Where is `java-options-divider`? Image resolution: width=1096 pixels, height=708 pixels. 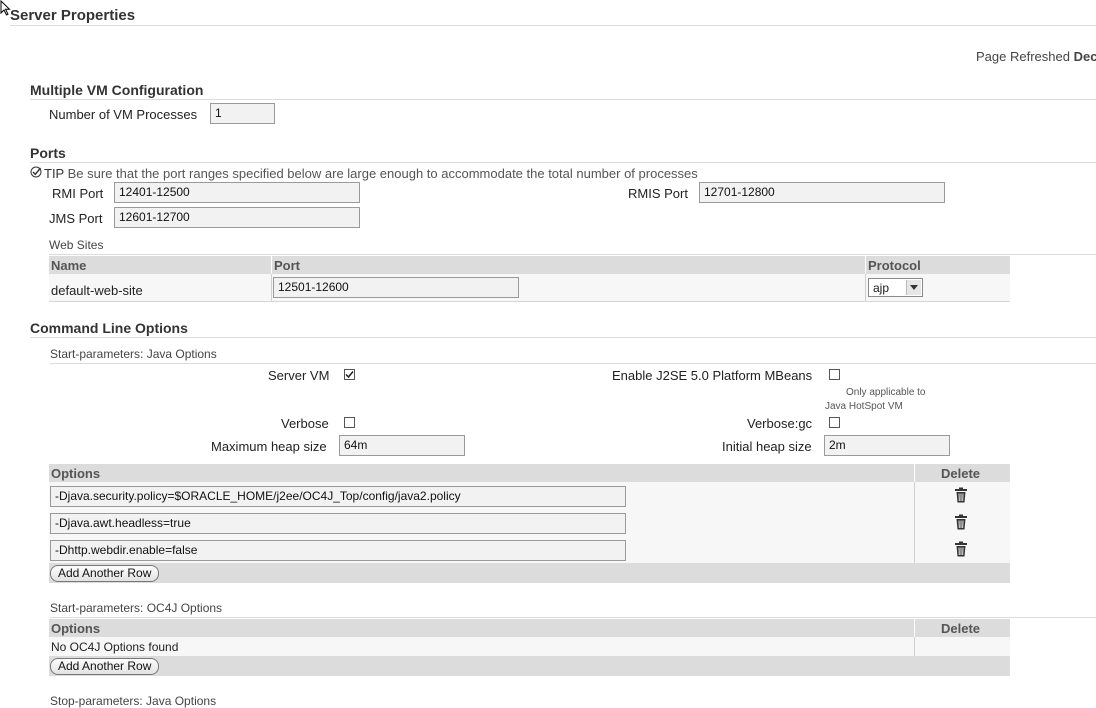
java-options-divider is located at coordinates (573, 363).